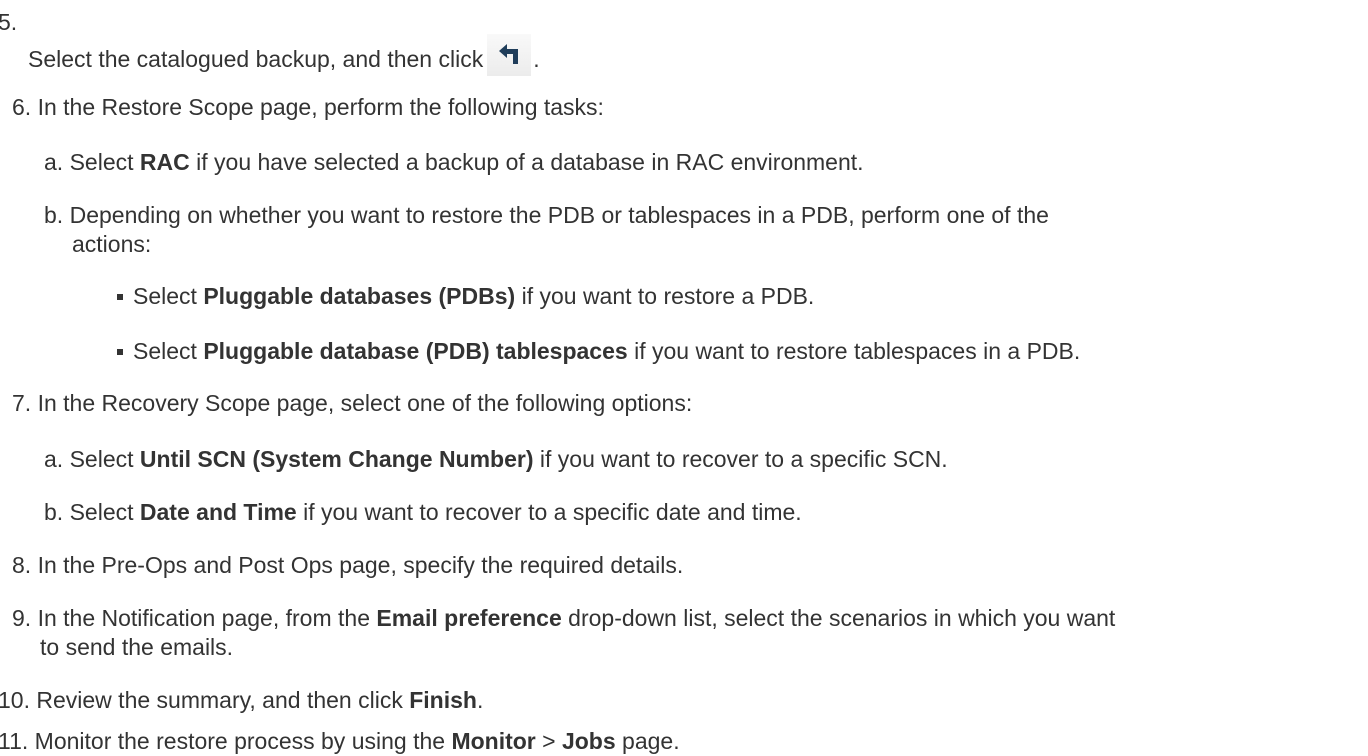  I want to click on step-9-bold: Email preference, so click(469, 618).